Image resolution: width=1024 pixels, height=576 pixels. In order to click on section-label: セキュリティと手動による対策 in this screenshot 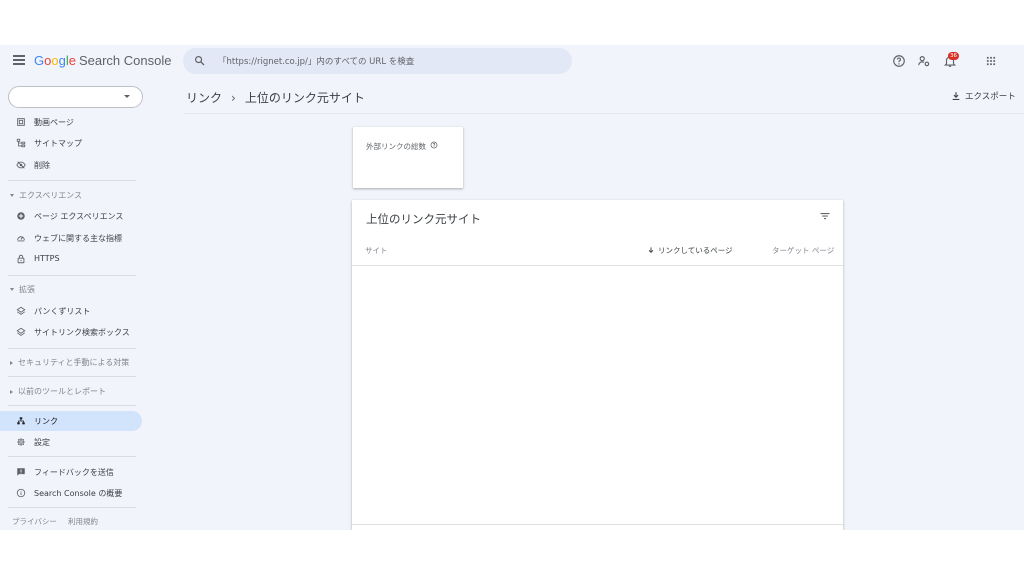, I will do `click(74, 362)`.